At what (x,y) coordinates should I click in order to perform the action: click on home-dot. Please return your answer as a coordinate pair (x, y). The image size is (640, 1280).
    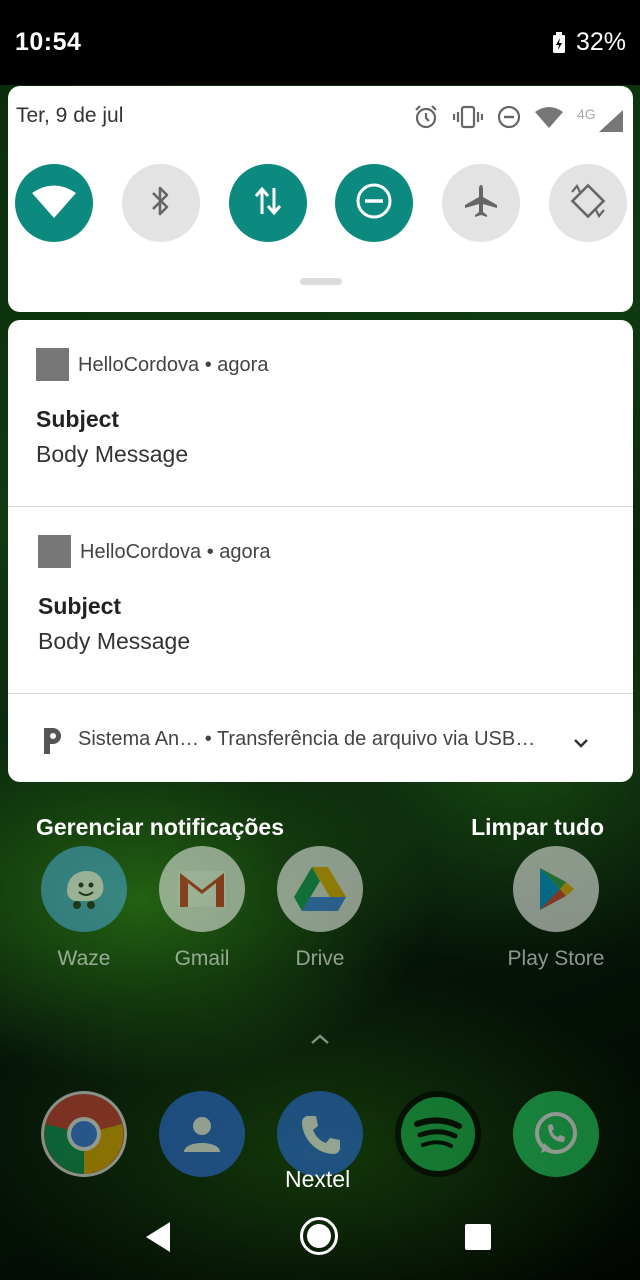
    Looking at the image, I should click on (319, 1236).